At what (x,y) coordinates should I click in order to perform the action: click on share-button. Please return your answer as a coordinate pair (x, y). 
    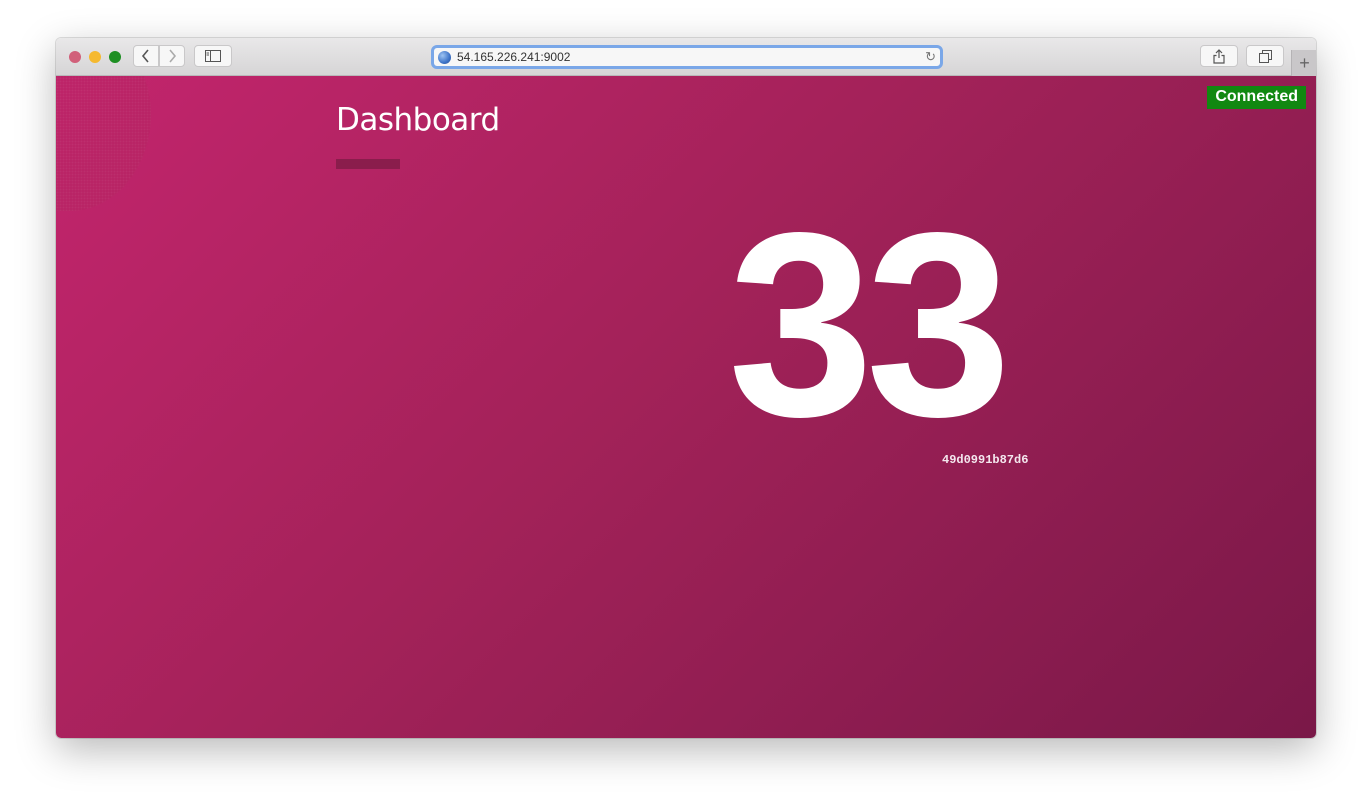
    Looking at the image, I should click on (1219, 56).